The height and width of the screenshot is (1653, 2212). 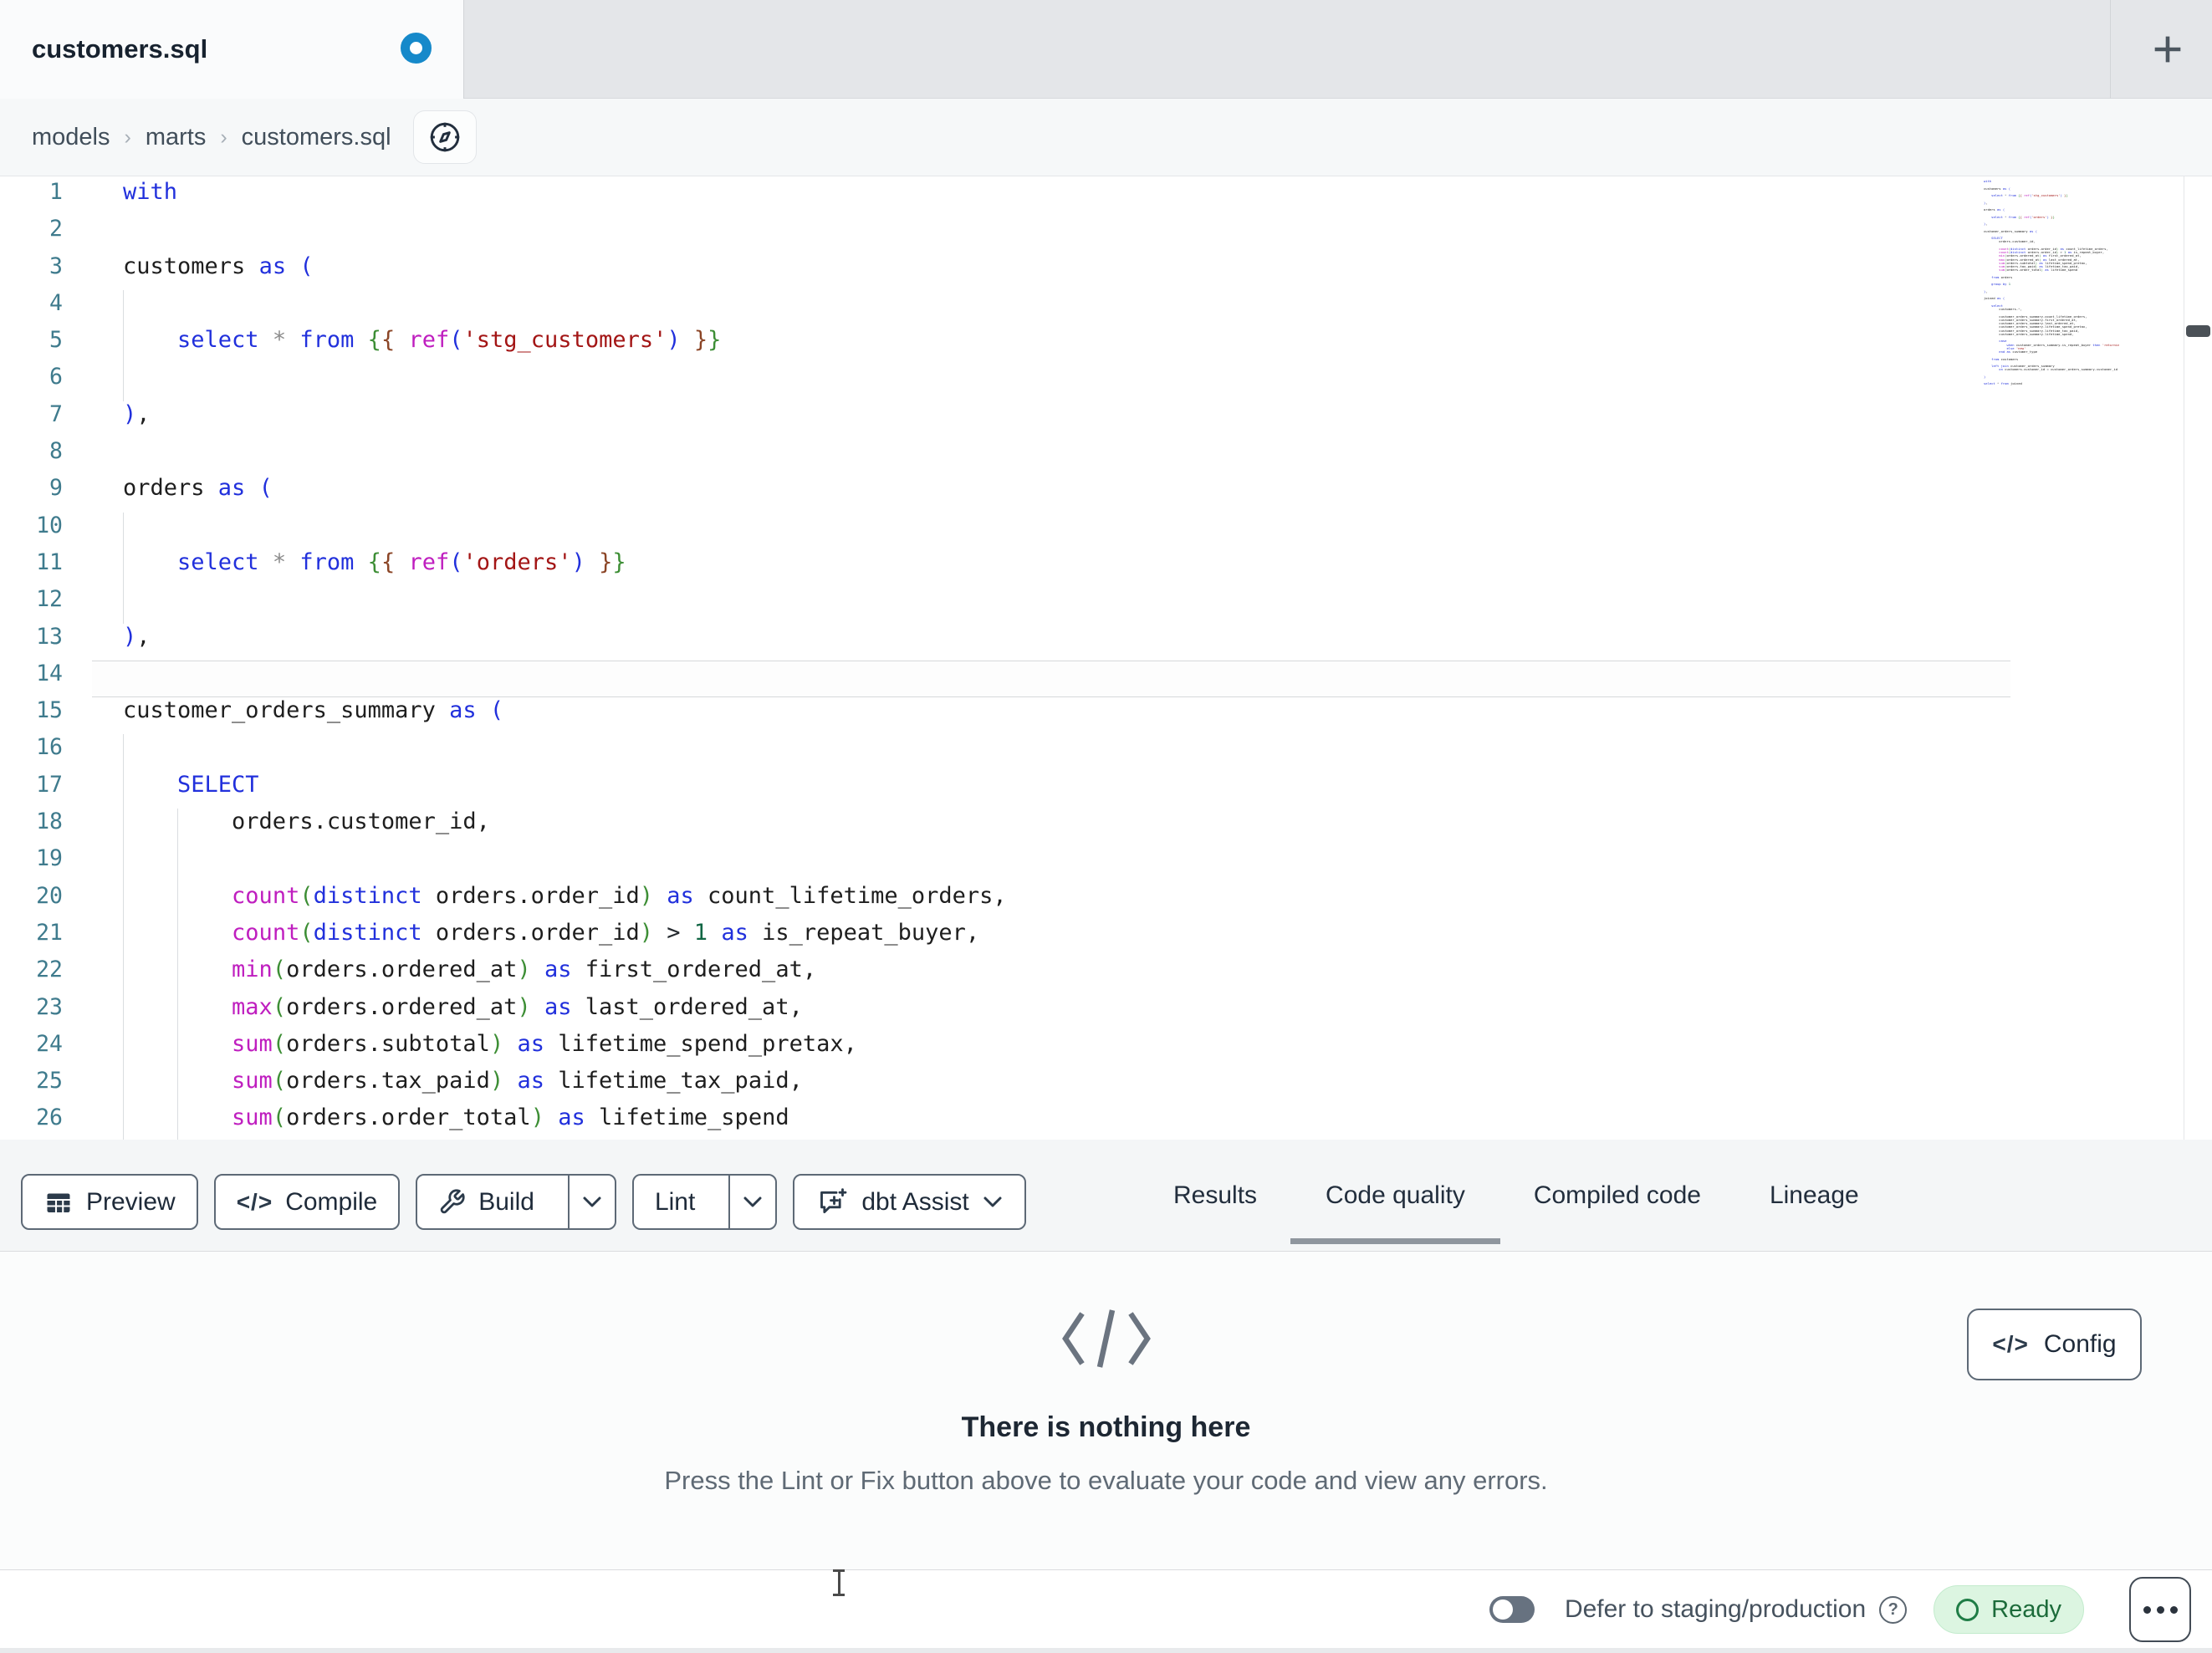 What do you see at coordinates (1051, 197) in the screenshot?
I see `code-line: with` at bounding box center [1051, 197].